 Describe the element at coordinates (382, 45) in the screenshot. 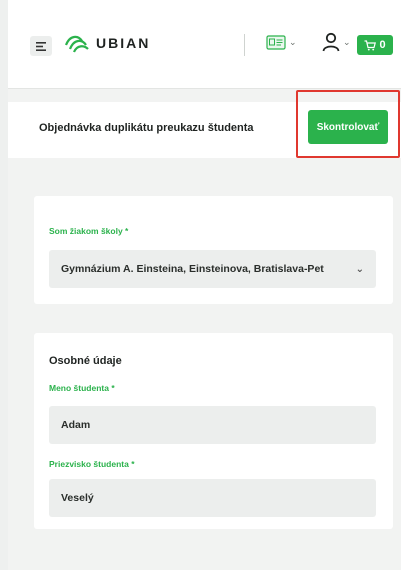

I see `cart-count: 0` at that location.